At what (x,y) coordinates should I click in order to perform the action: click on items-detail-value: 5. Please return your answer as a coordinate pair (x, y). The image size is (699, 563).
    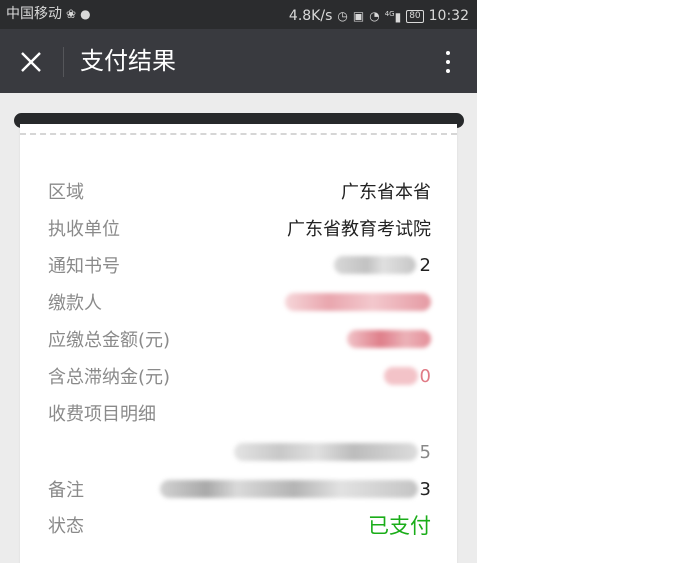
    Looking at the image, I should click on (332, 452).